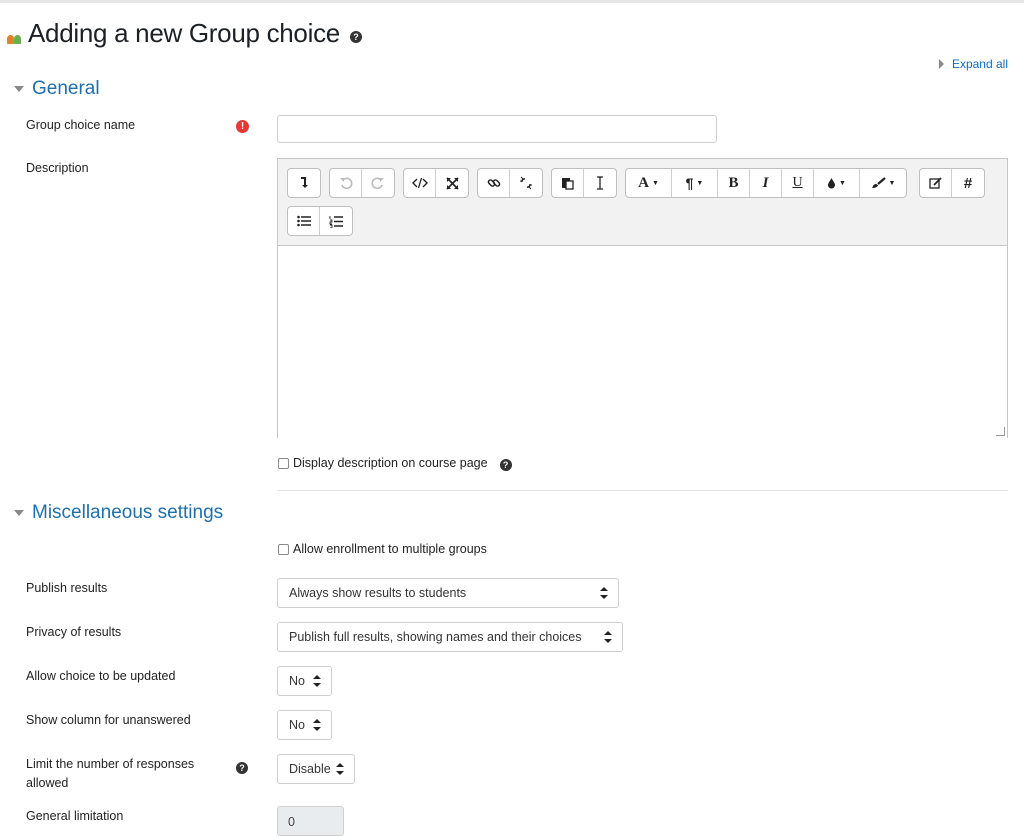 The width and height of the screenshot is (1024, 836). What do you see at coordinates (242, 126) in the screenshot?
I see `required-icon: !` at bounding box center [242, 126].